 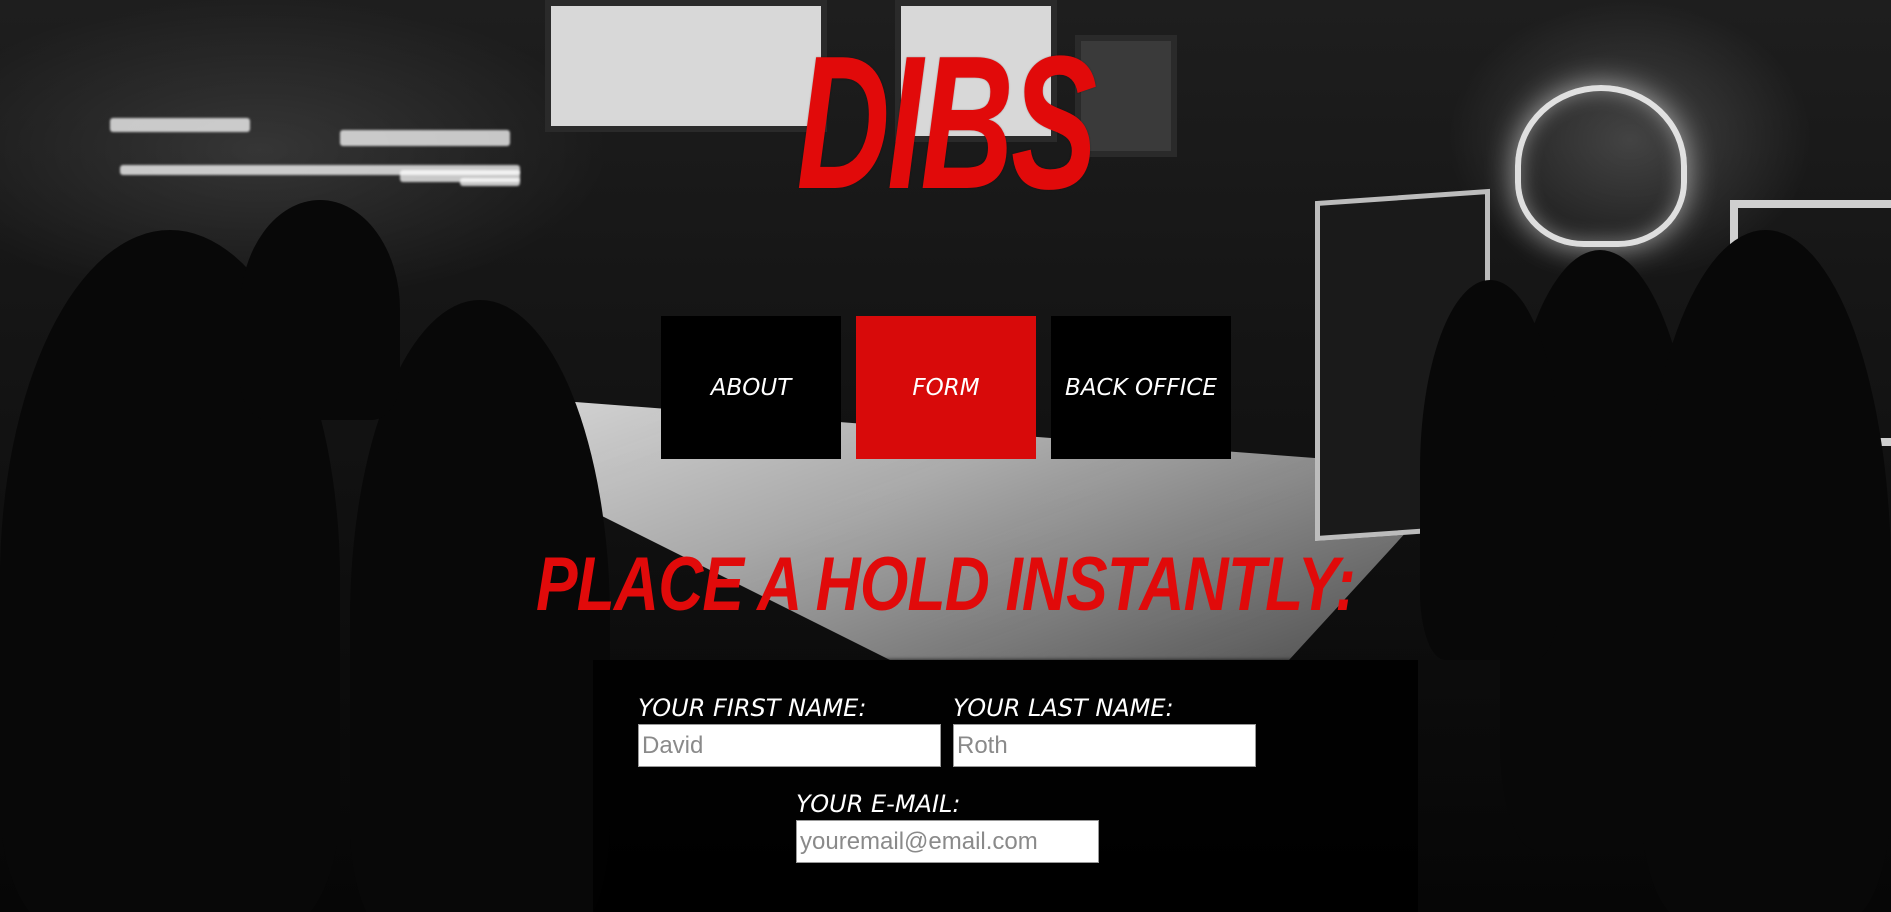 What do you see at coordinates (1141, 387) in the screenshot?
I see `nav-back-office-button: BACK OFFICE` at bounding box center [1141, 387].